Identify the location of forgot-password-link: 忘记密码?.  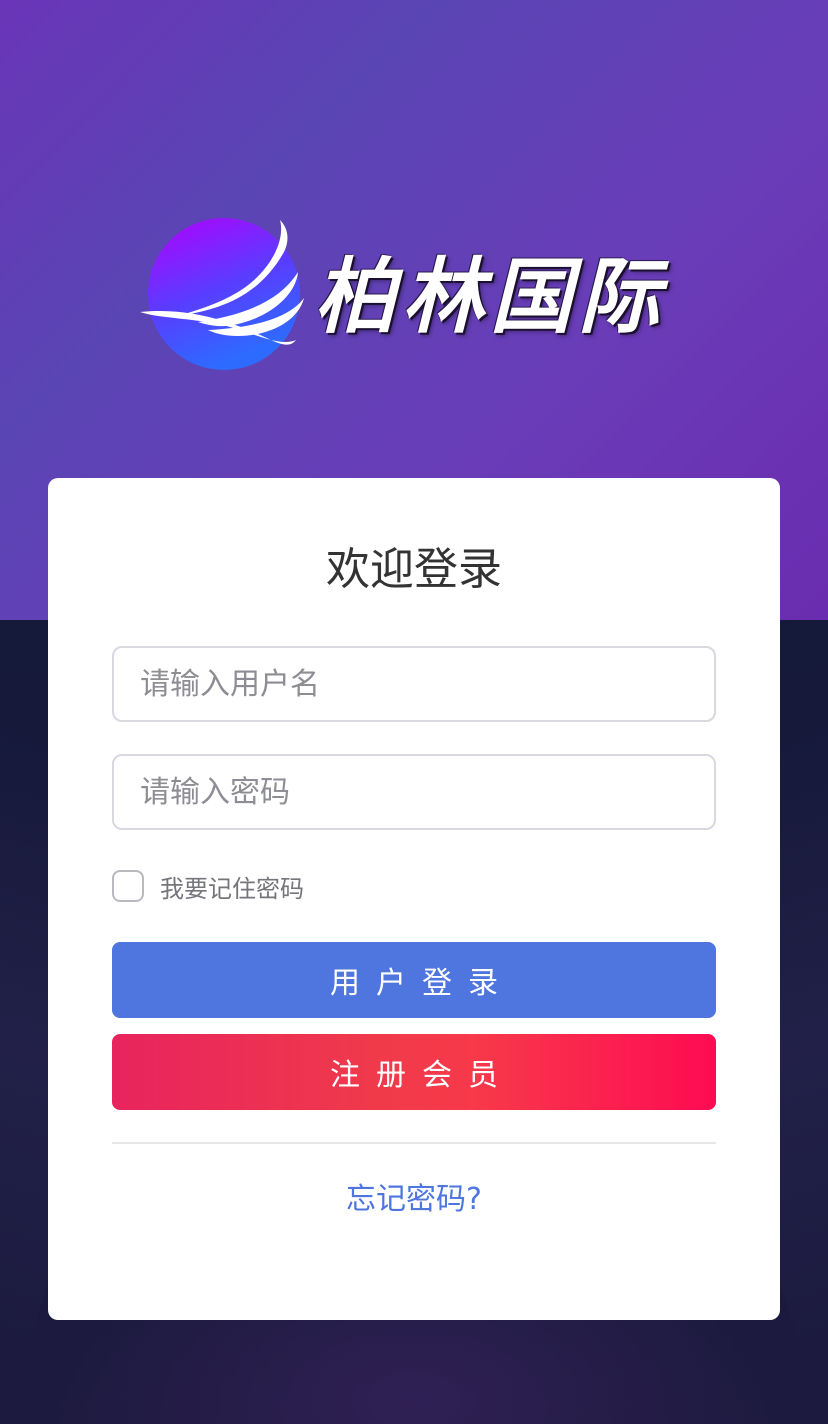
(414, 1200).